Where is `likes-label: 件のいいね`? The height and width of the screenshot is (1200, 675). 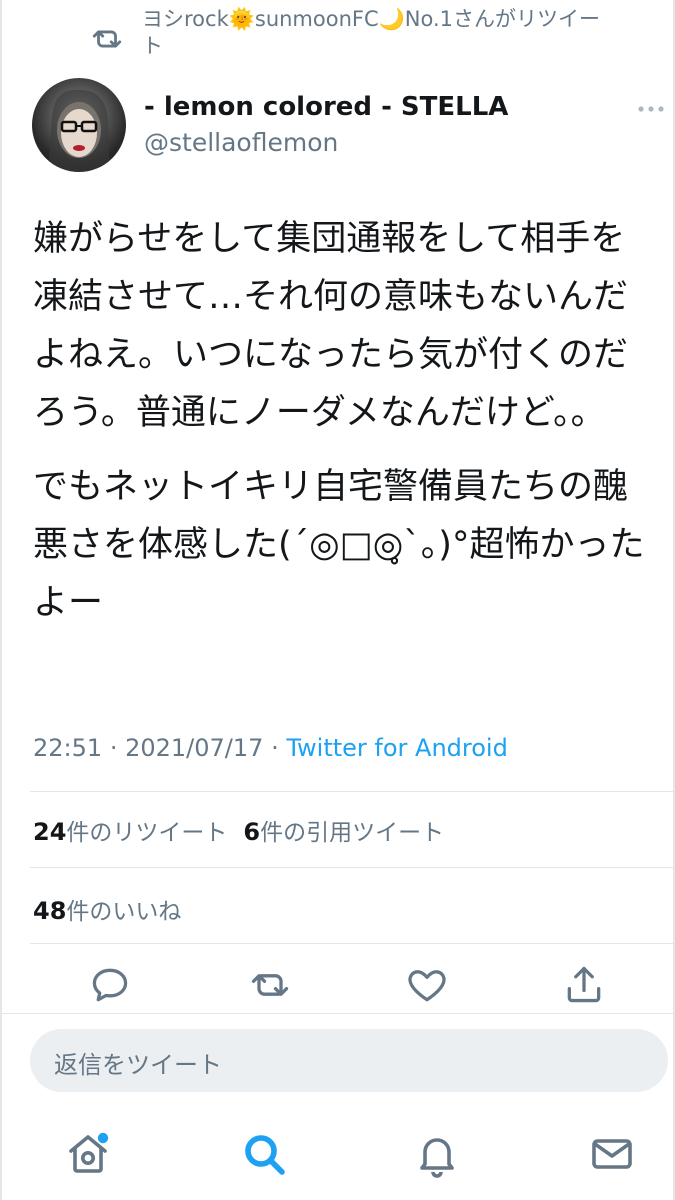
likes-label: 件のいいね is located at coordinates (124, 912).